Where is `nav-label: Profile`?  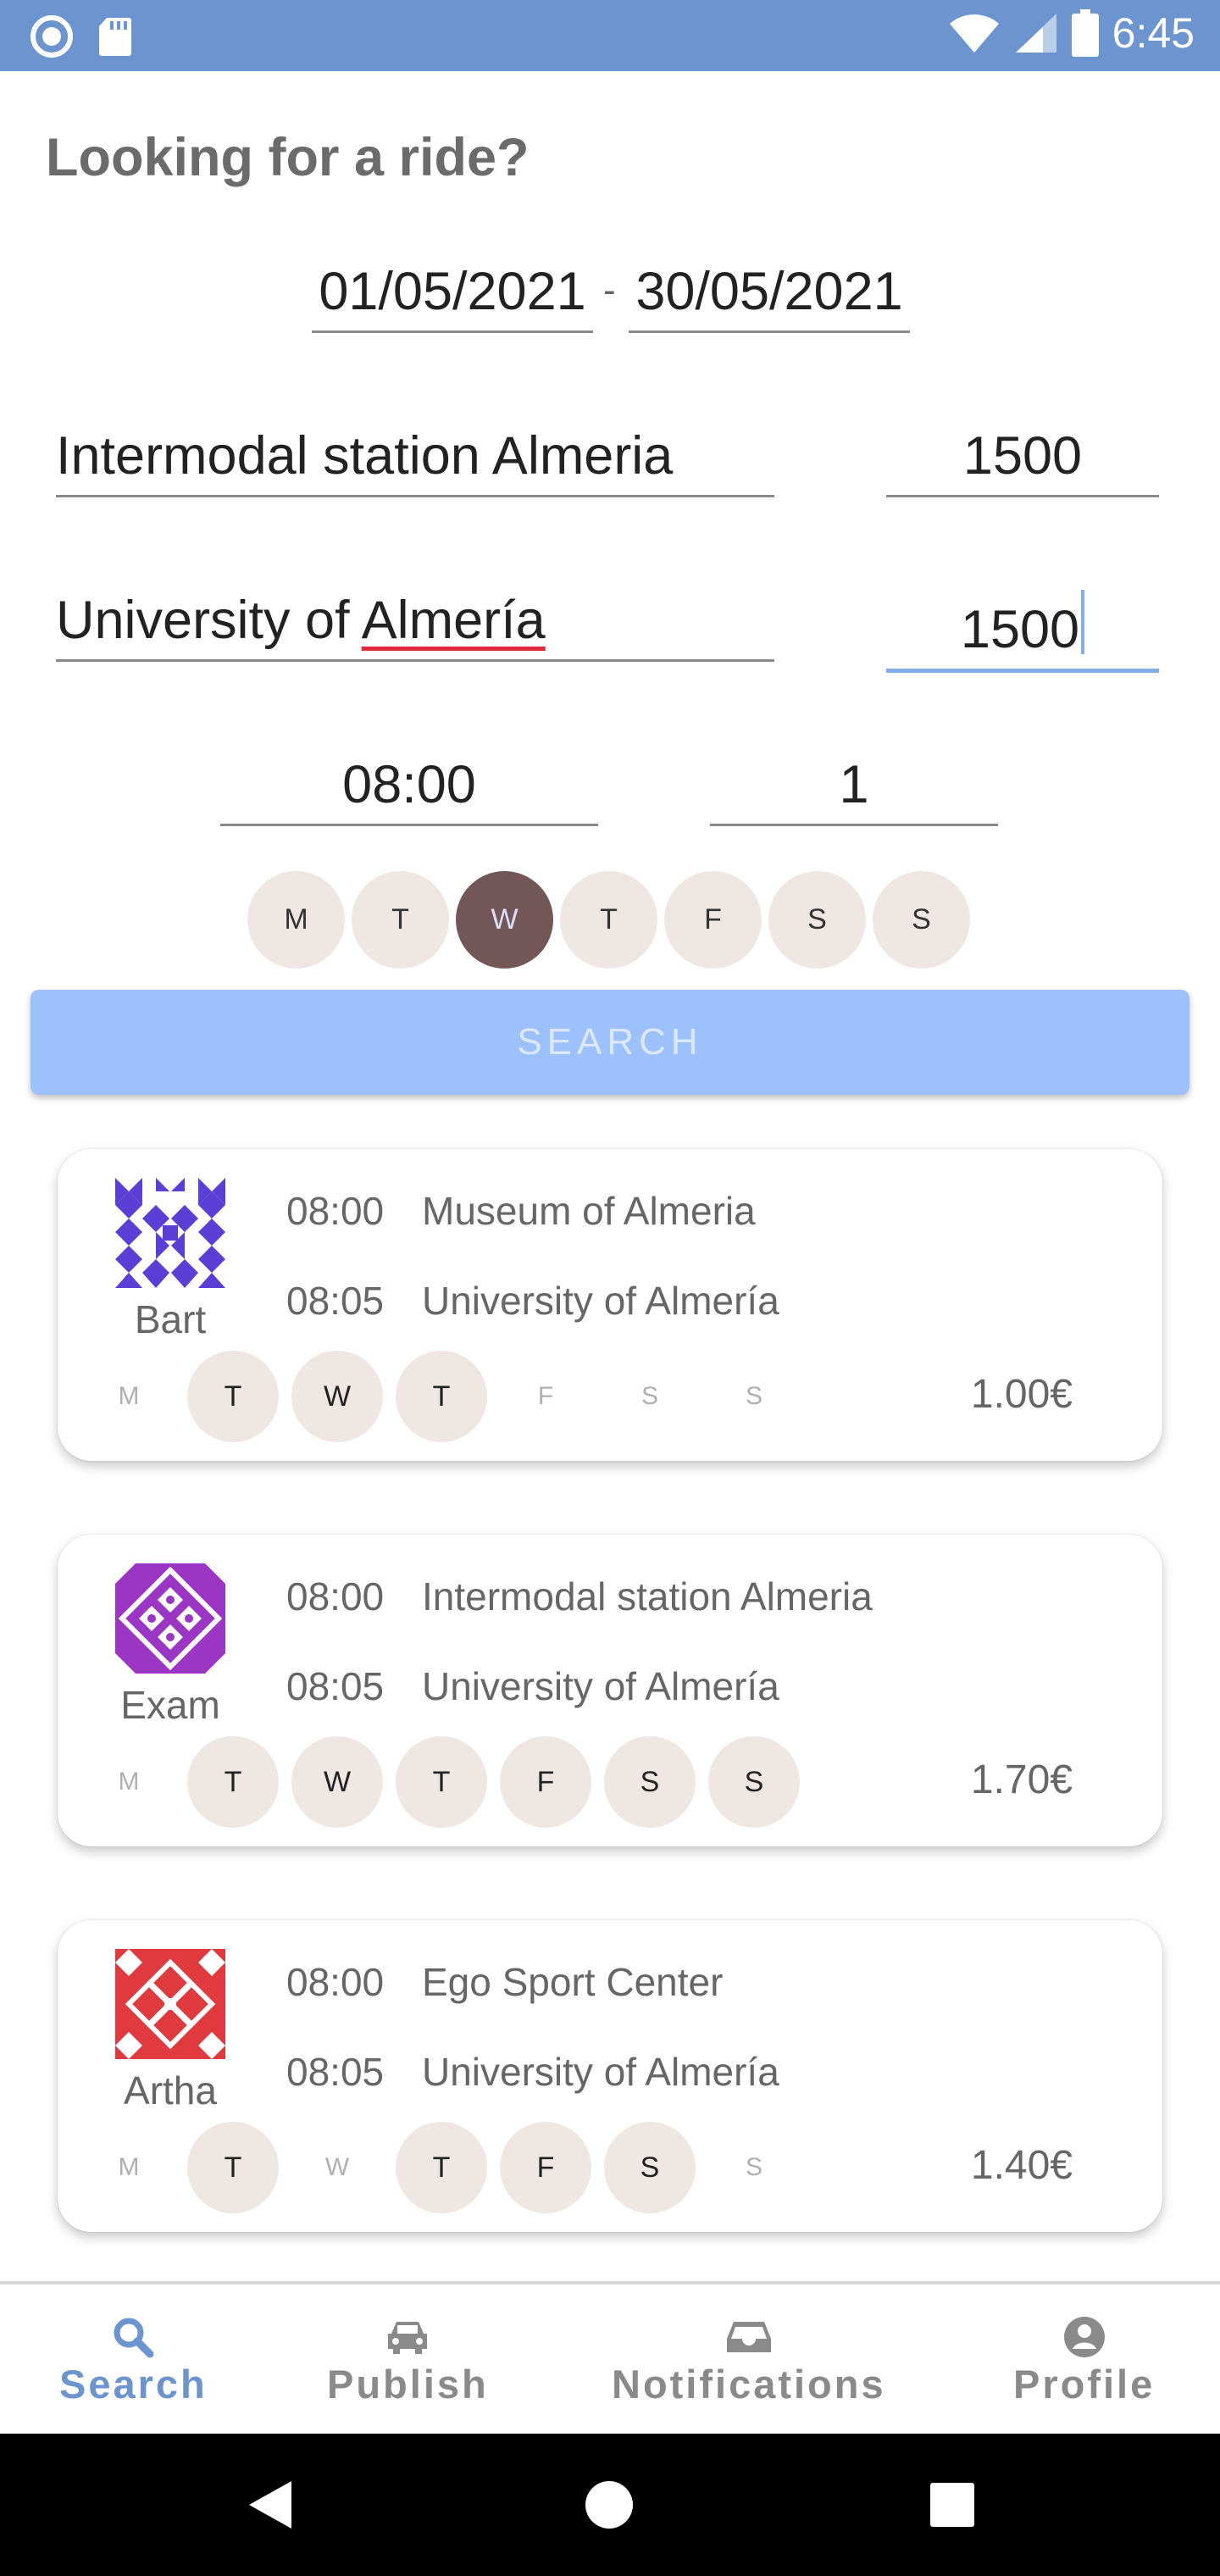 nav-label: Profile is located at coordinates (1084, 2384).